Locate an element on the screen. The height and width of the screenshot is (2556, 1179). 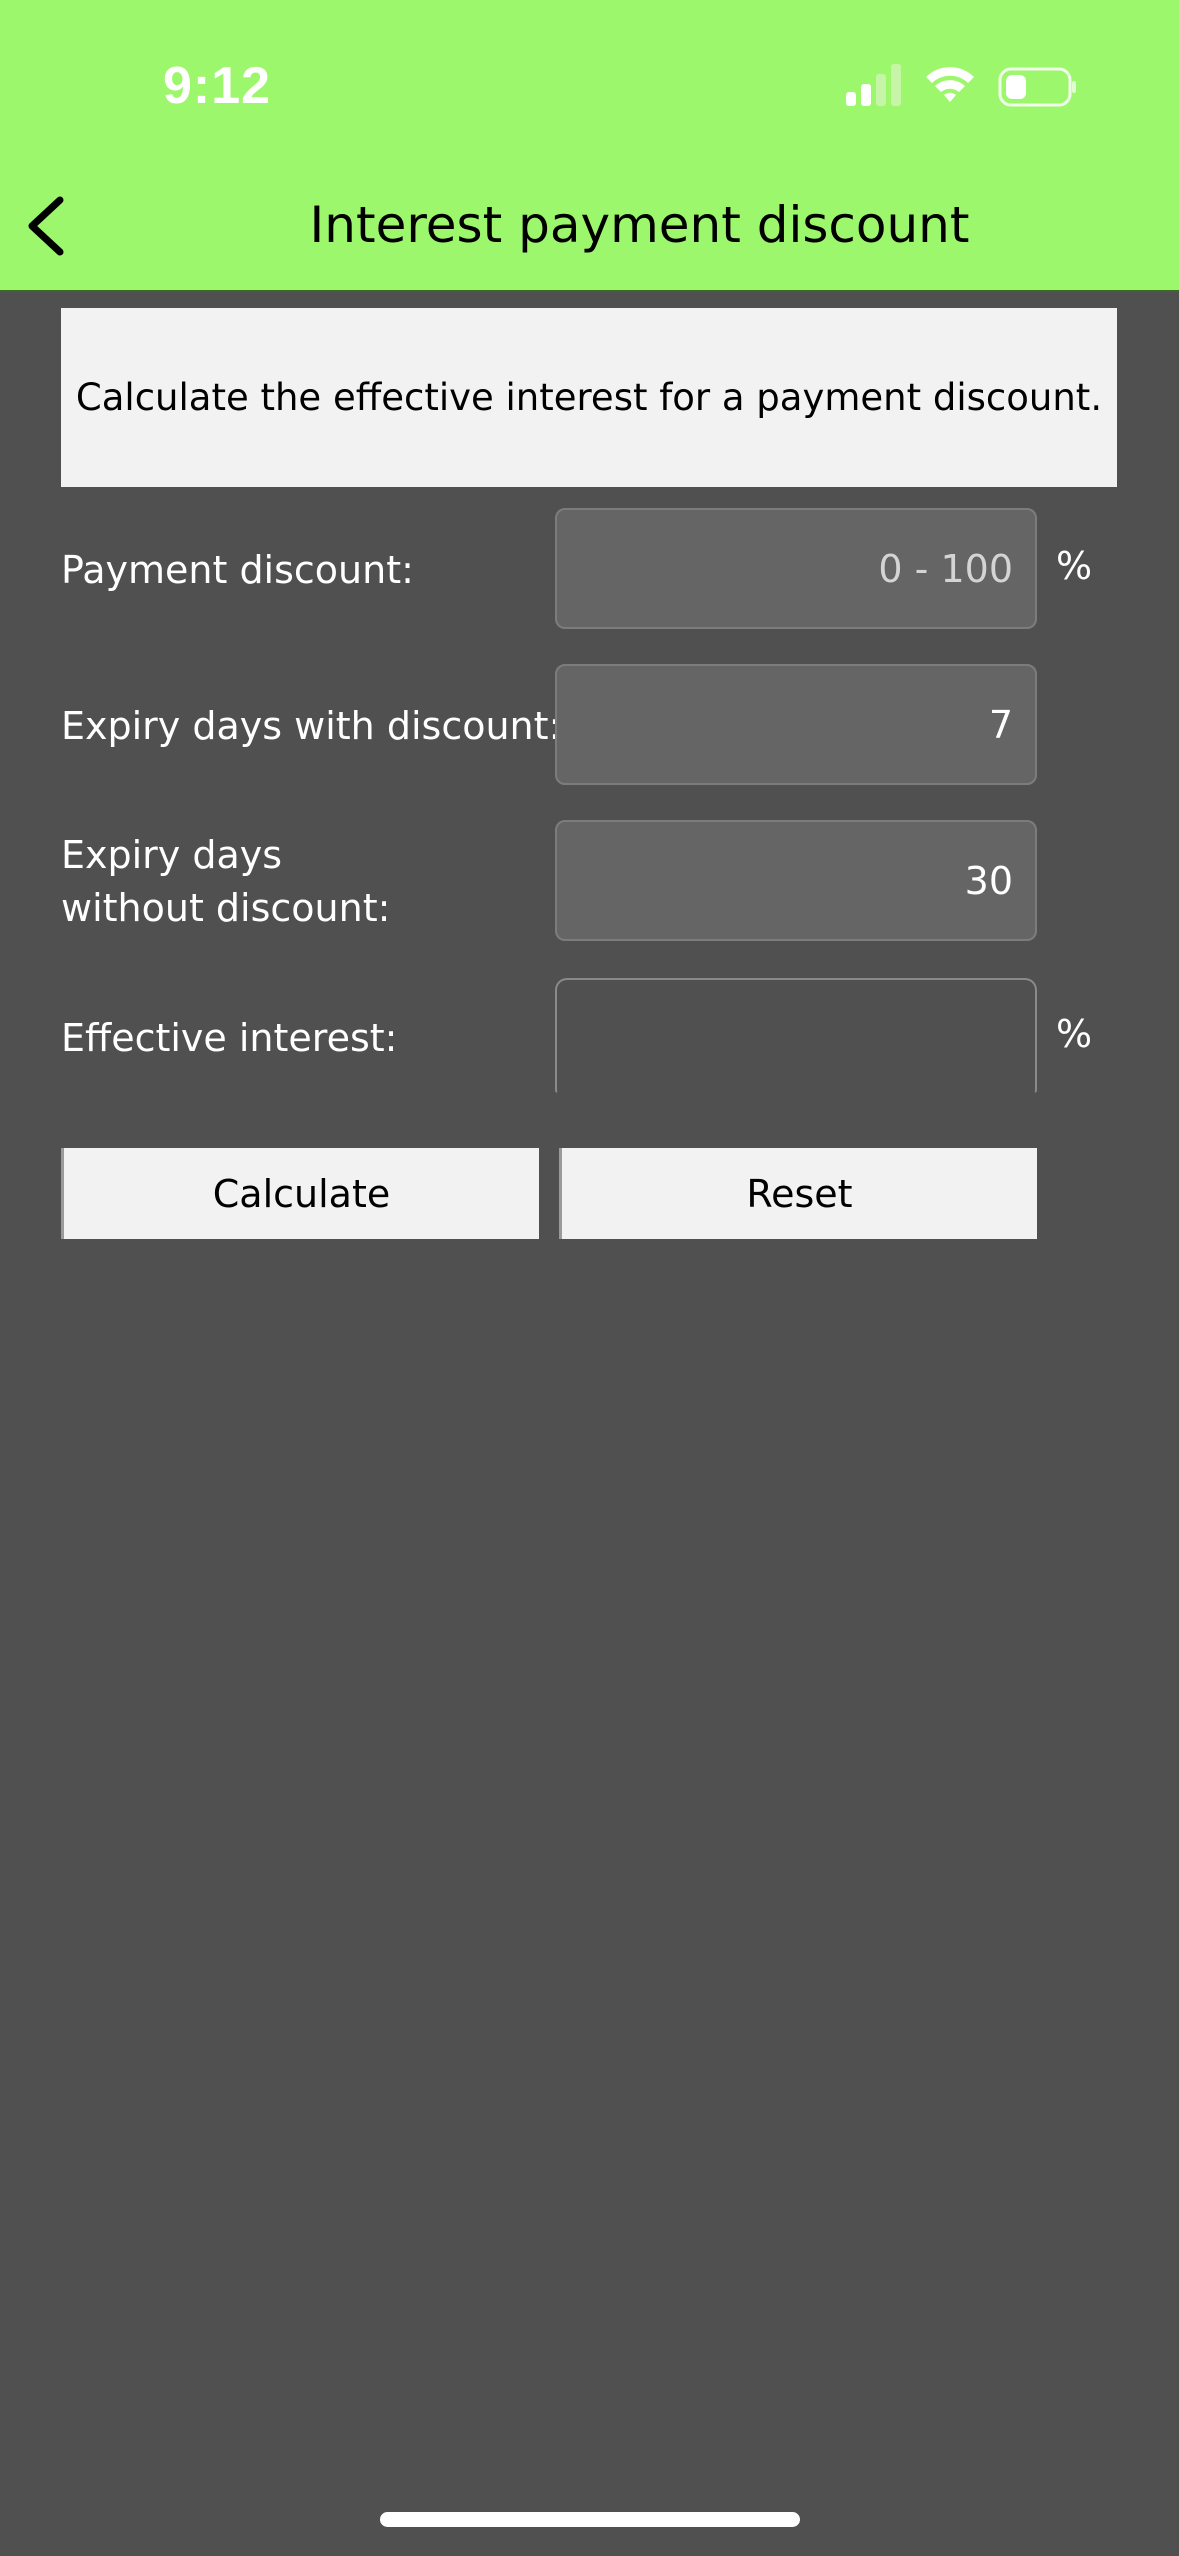
reset-button: Reset is located at coordinates (798, 1193).